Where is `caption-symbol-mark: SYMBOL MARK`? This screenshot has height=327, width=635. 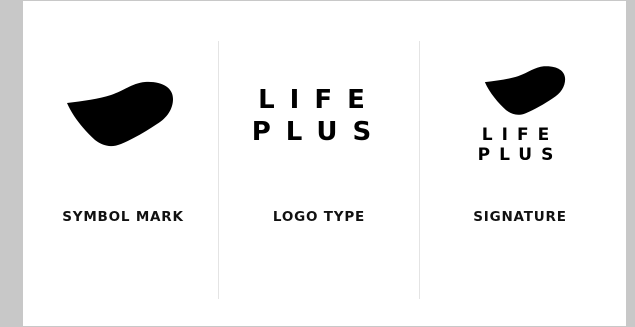 caption-symbol-mark: SYMBOL MARK is located at coordinates (123, 217).